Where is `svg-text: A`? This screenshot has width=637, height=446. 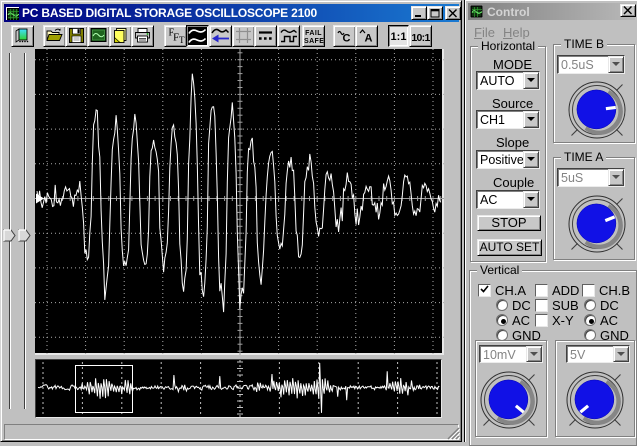
svg-text: A is located at coordinates (368, 39).